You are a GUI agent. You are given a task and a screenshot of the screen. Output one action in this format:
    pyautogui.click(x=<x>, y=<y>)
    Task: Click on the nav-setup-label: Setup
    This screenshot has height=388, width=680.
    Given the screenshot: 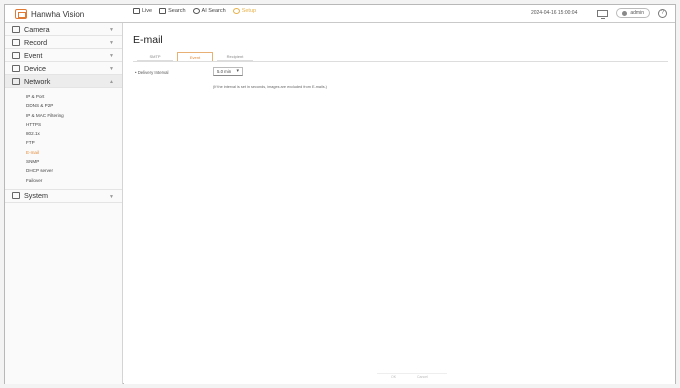 What is the action you would take?
    pyautogui.click(x=249, y=11)
    